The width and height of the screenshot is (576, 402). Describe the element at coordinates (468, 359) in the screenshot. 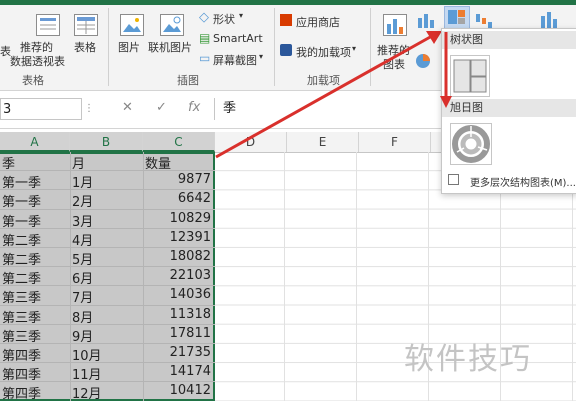

I see `watermark: 软件技巧` at that location.